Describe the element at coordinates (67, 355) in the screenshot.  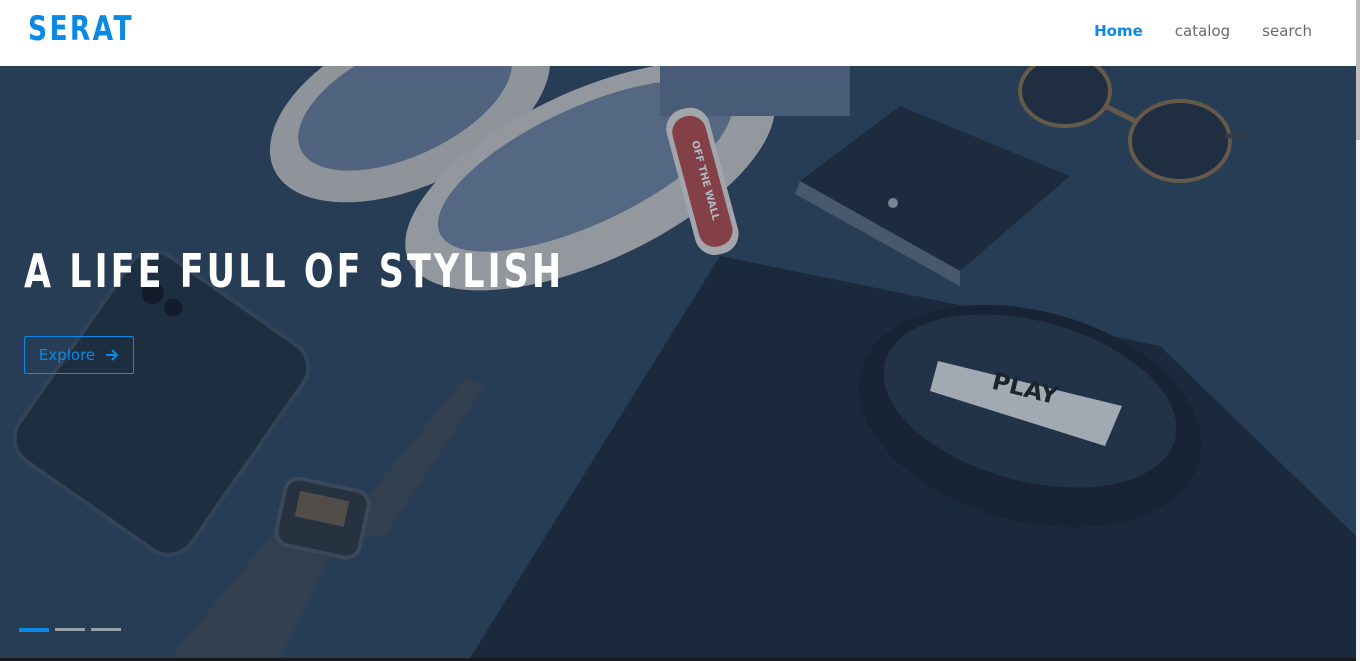
I see `explore-button-label: Explore` at that location.